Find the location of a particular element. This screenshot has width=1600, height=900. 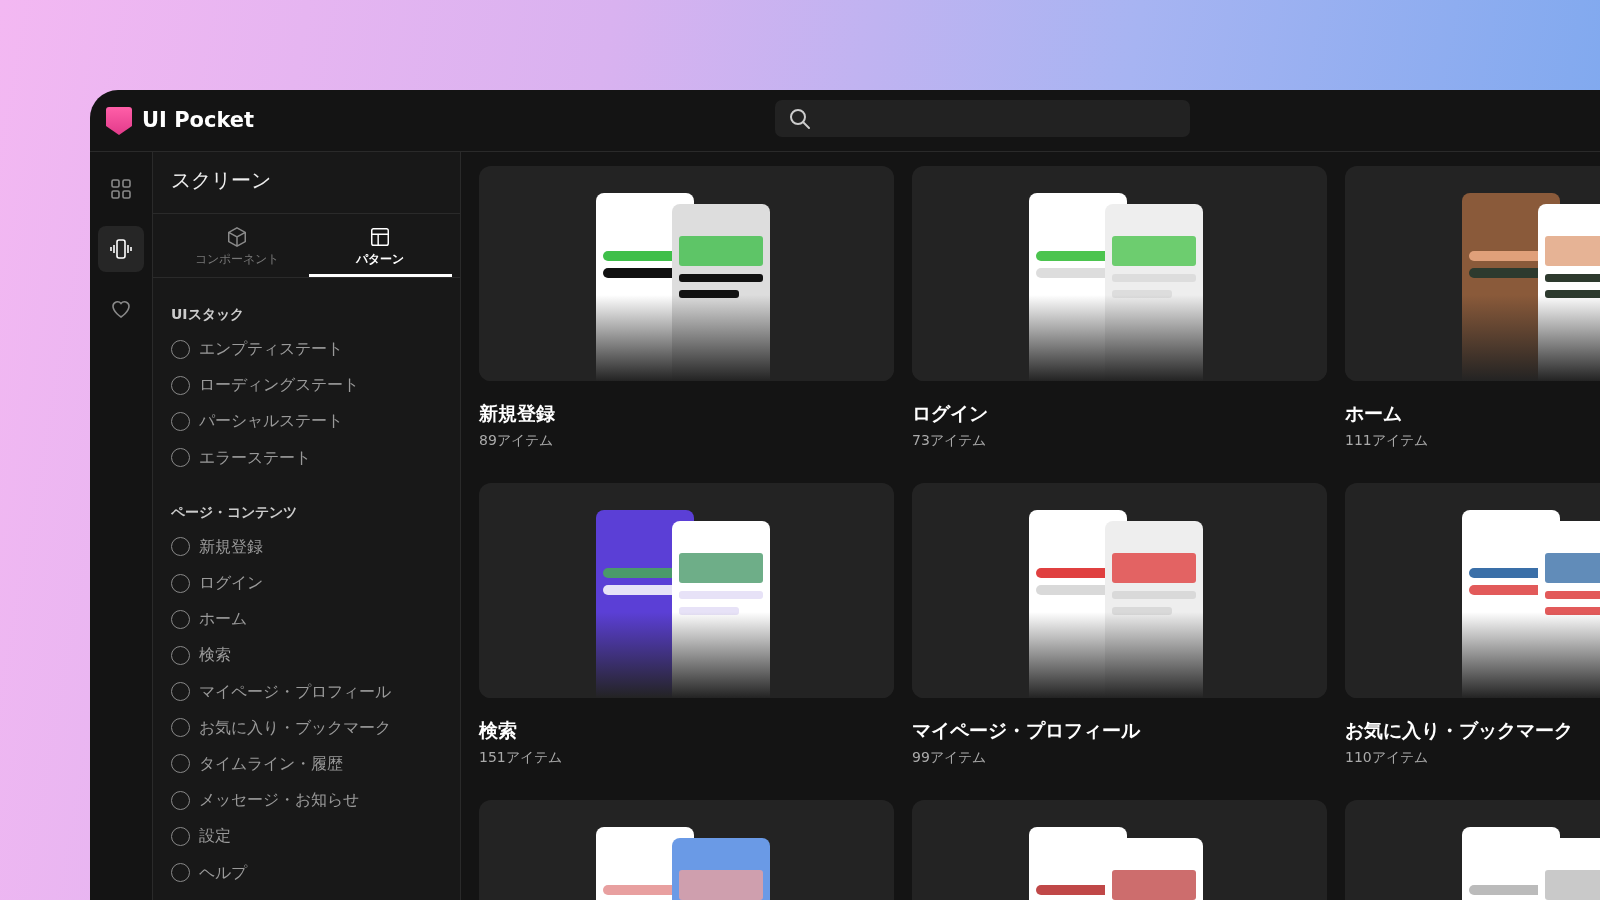

option-label: ヘルプ is located at coordinates (223, 872).